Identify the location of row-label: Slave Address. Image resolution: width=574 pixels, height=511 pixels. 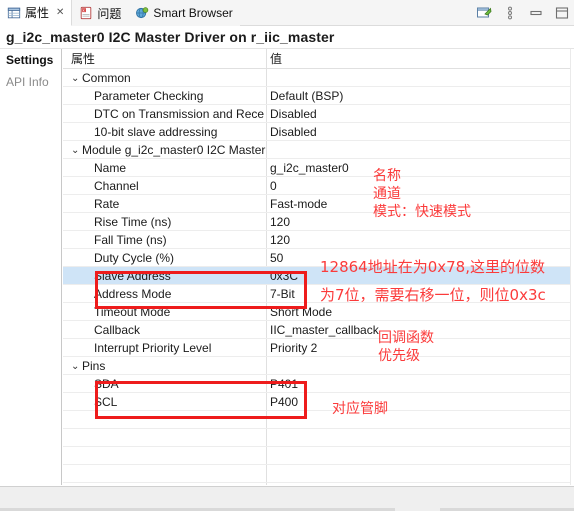
(132, 276).